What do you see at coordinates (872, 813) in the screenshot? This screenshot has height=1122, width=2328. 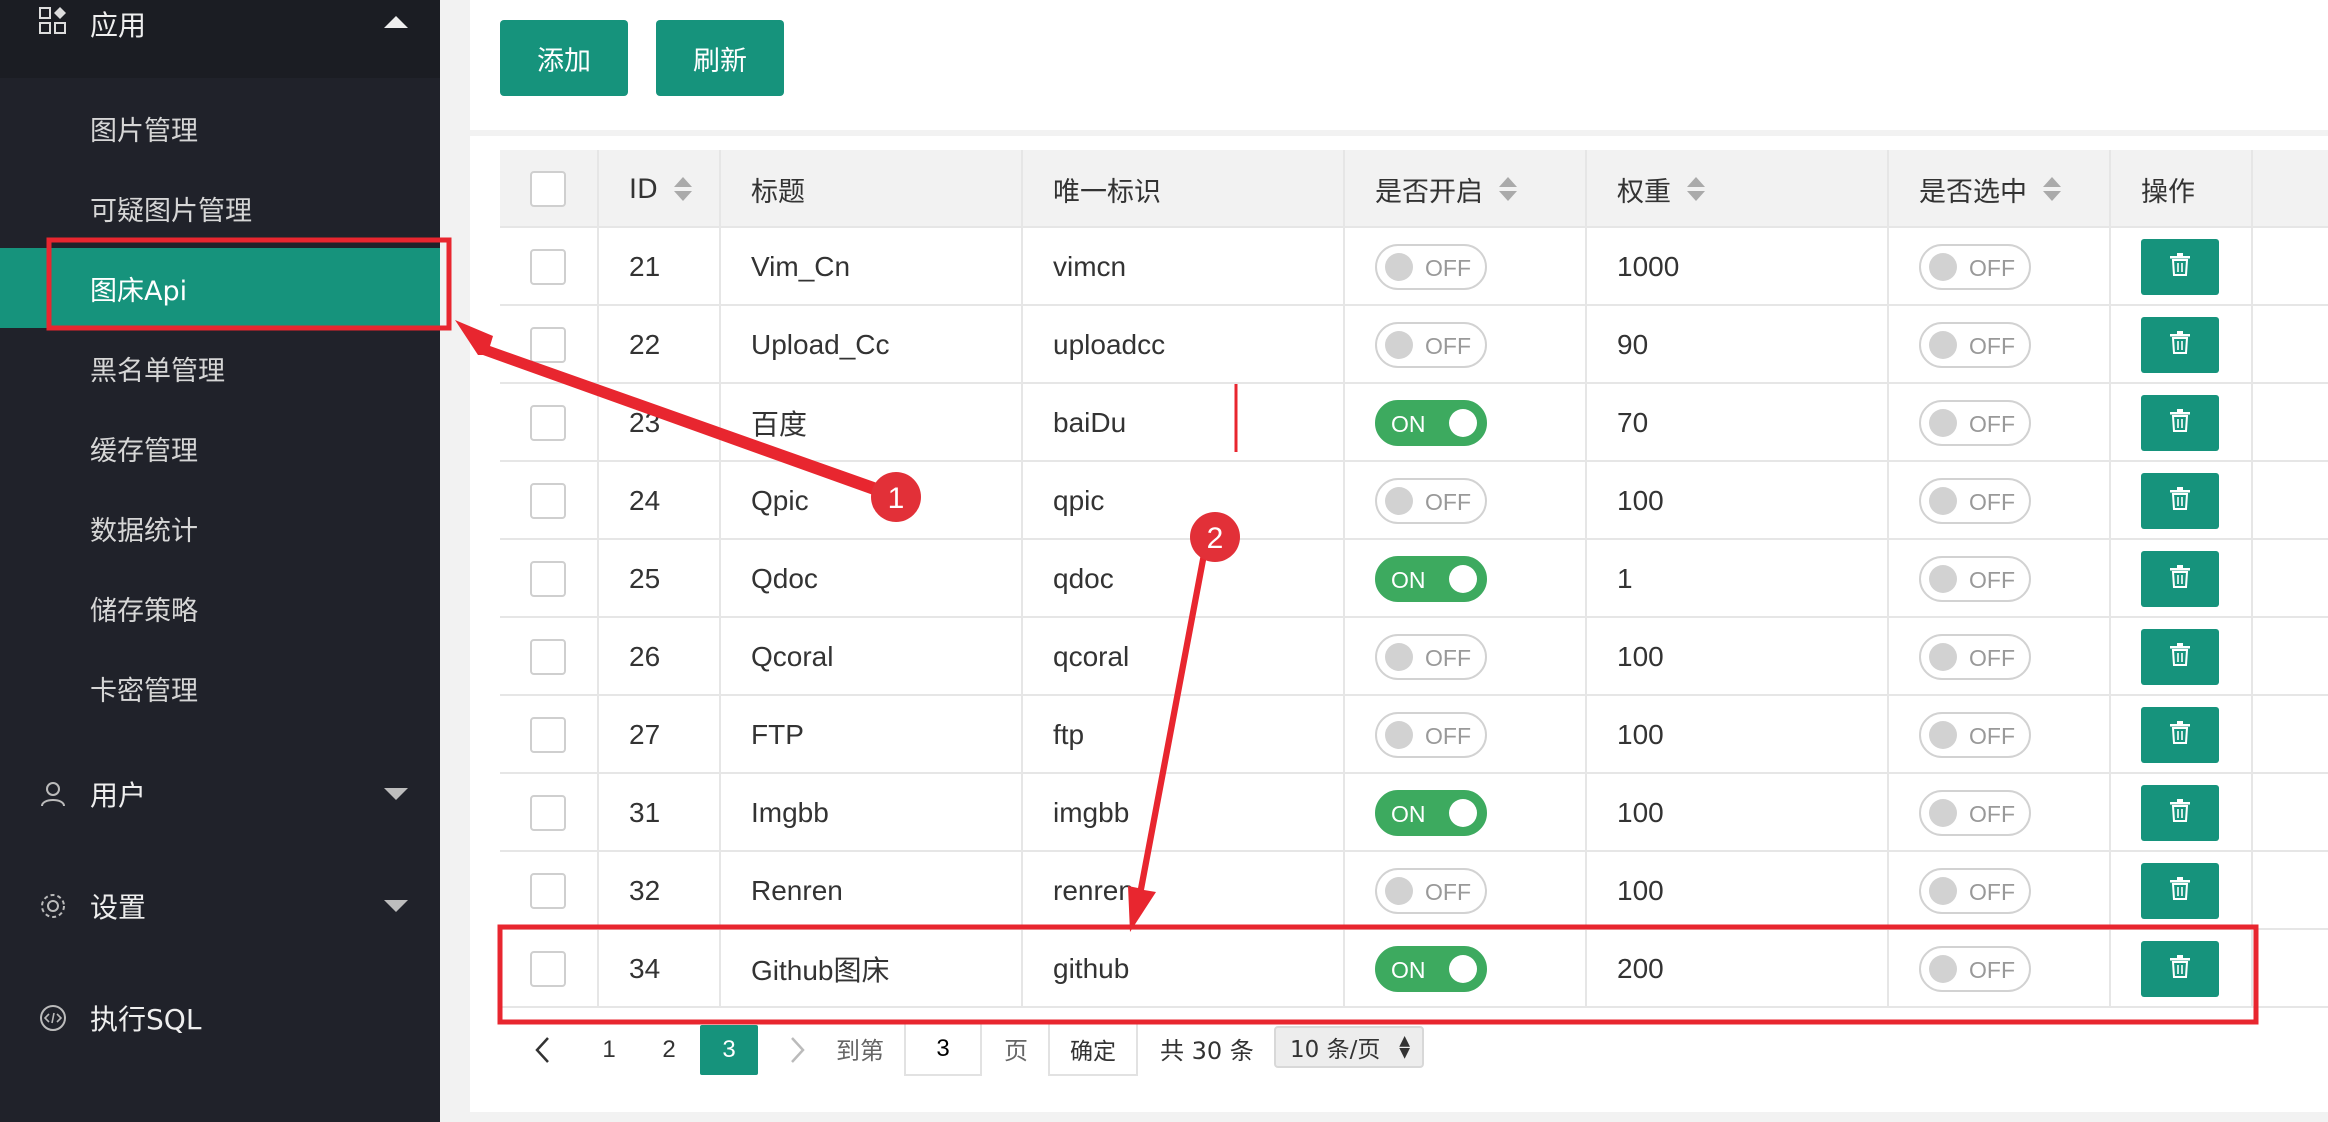 I see `row-title: Imgbb` at bounding box center [872, 813].